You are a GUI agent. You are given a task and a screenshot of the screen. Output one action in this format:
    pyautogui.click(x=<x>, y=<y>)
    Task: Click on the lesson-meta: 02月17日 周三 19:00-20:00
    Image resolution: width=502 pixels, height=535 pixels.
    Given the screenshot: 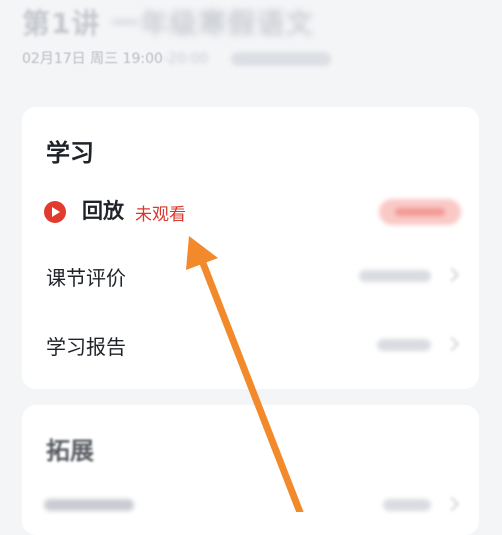 What is the action you would take?
    pyautogui.click(x=176, y=58)
    